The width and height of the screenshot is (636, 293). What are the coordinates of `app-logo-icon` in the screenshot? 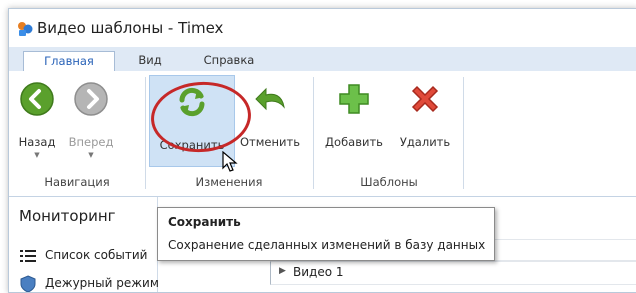 It's located at (25, 29).